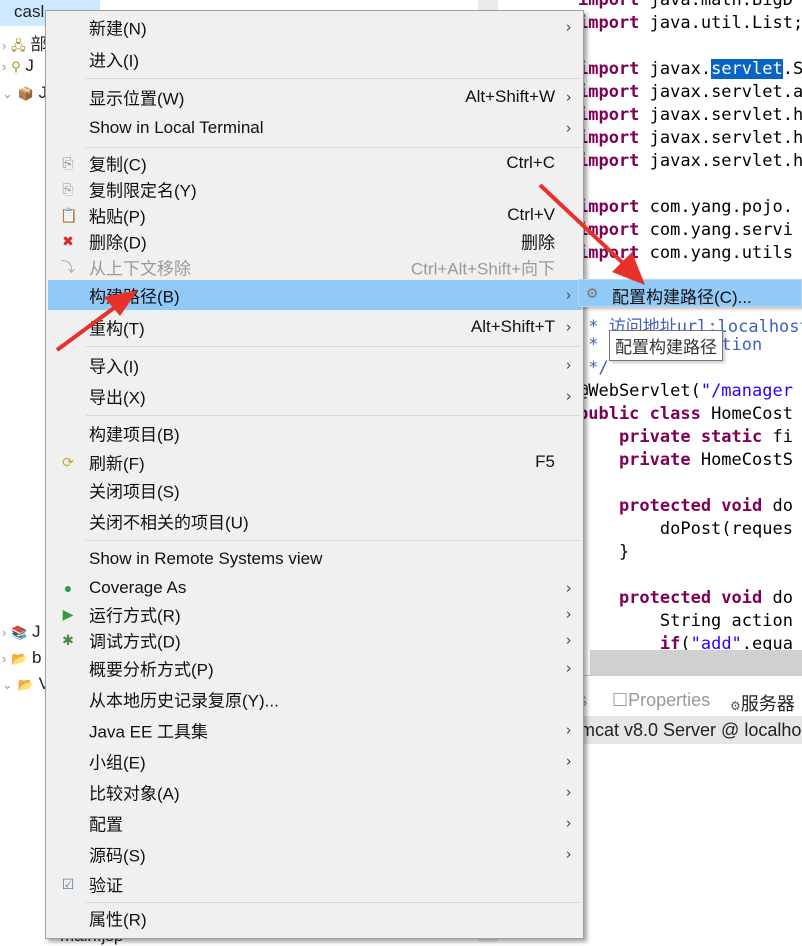 The image size is (802, 946). I want to click on menu-item-18: ● Coverage As ›, so click(314, 588).